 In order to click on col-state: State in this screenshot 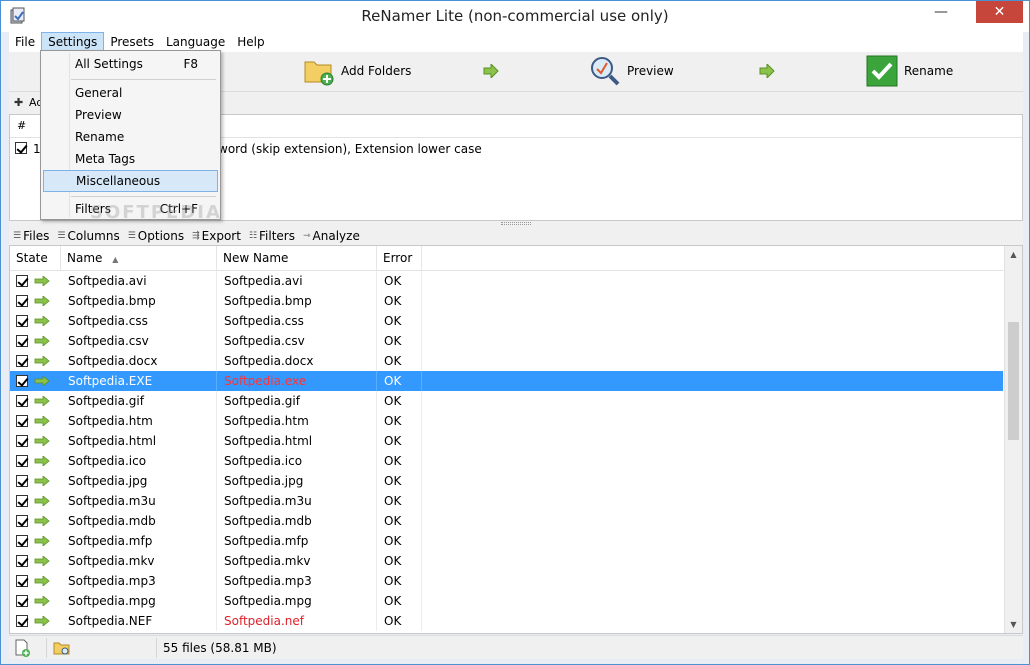, I will do `click(35, 258)`.